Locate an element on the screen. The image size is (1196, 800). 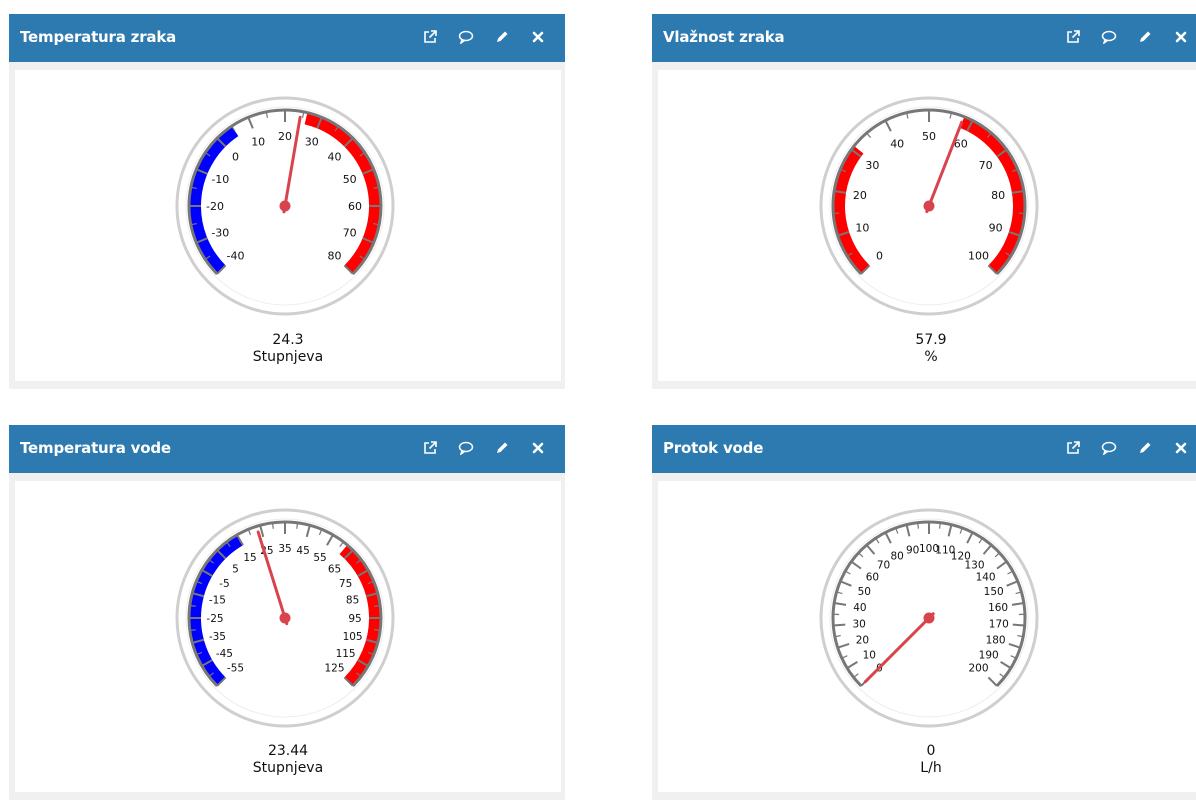
gauge-tick-label: 100 is located at coordinates (978, 256).